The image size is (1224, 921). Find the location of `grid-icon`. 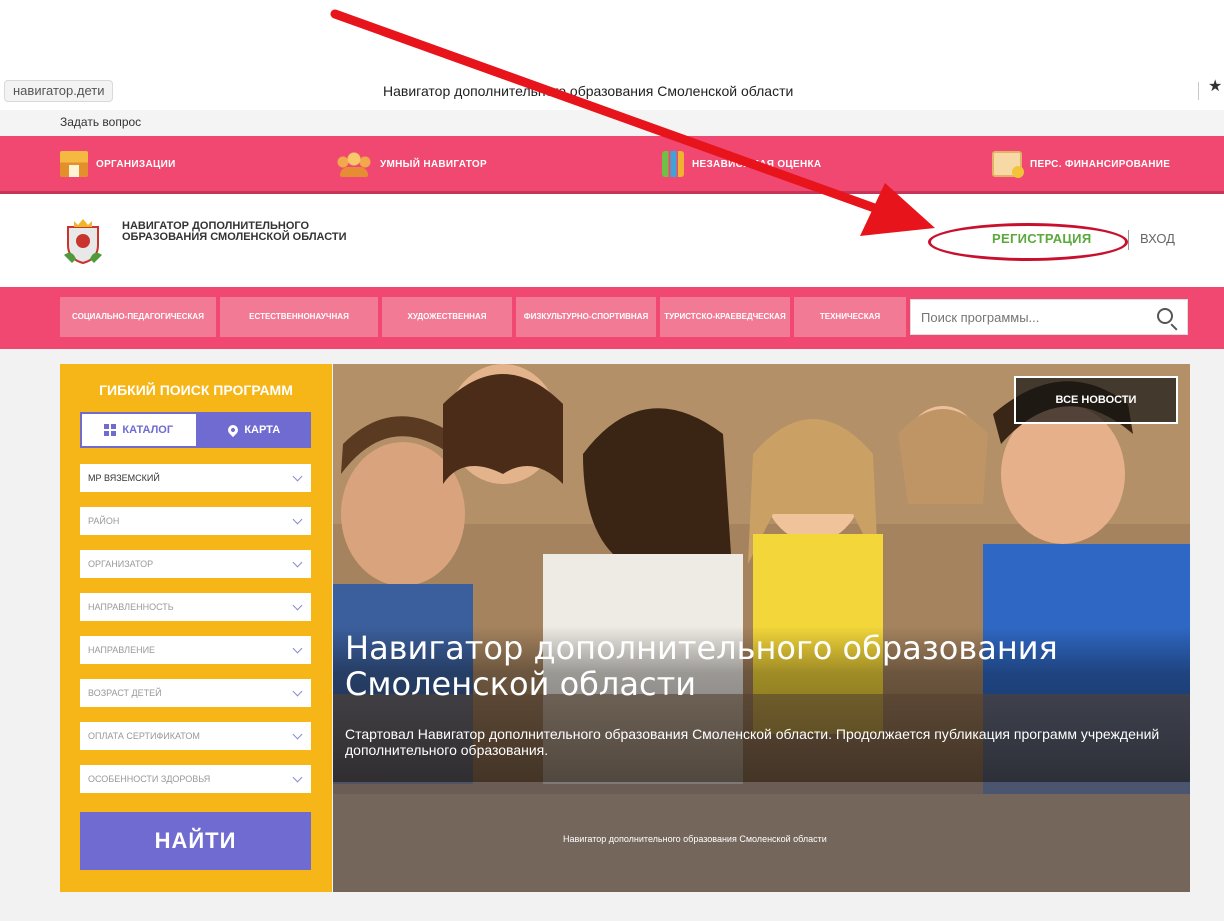

grid-icon is located at coordinates (110, 430).